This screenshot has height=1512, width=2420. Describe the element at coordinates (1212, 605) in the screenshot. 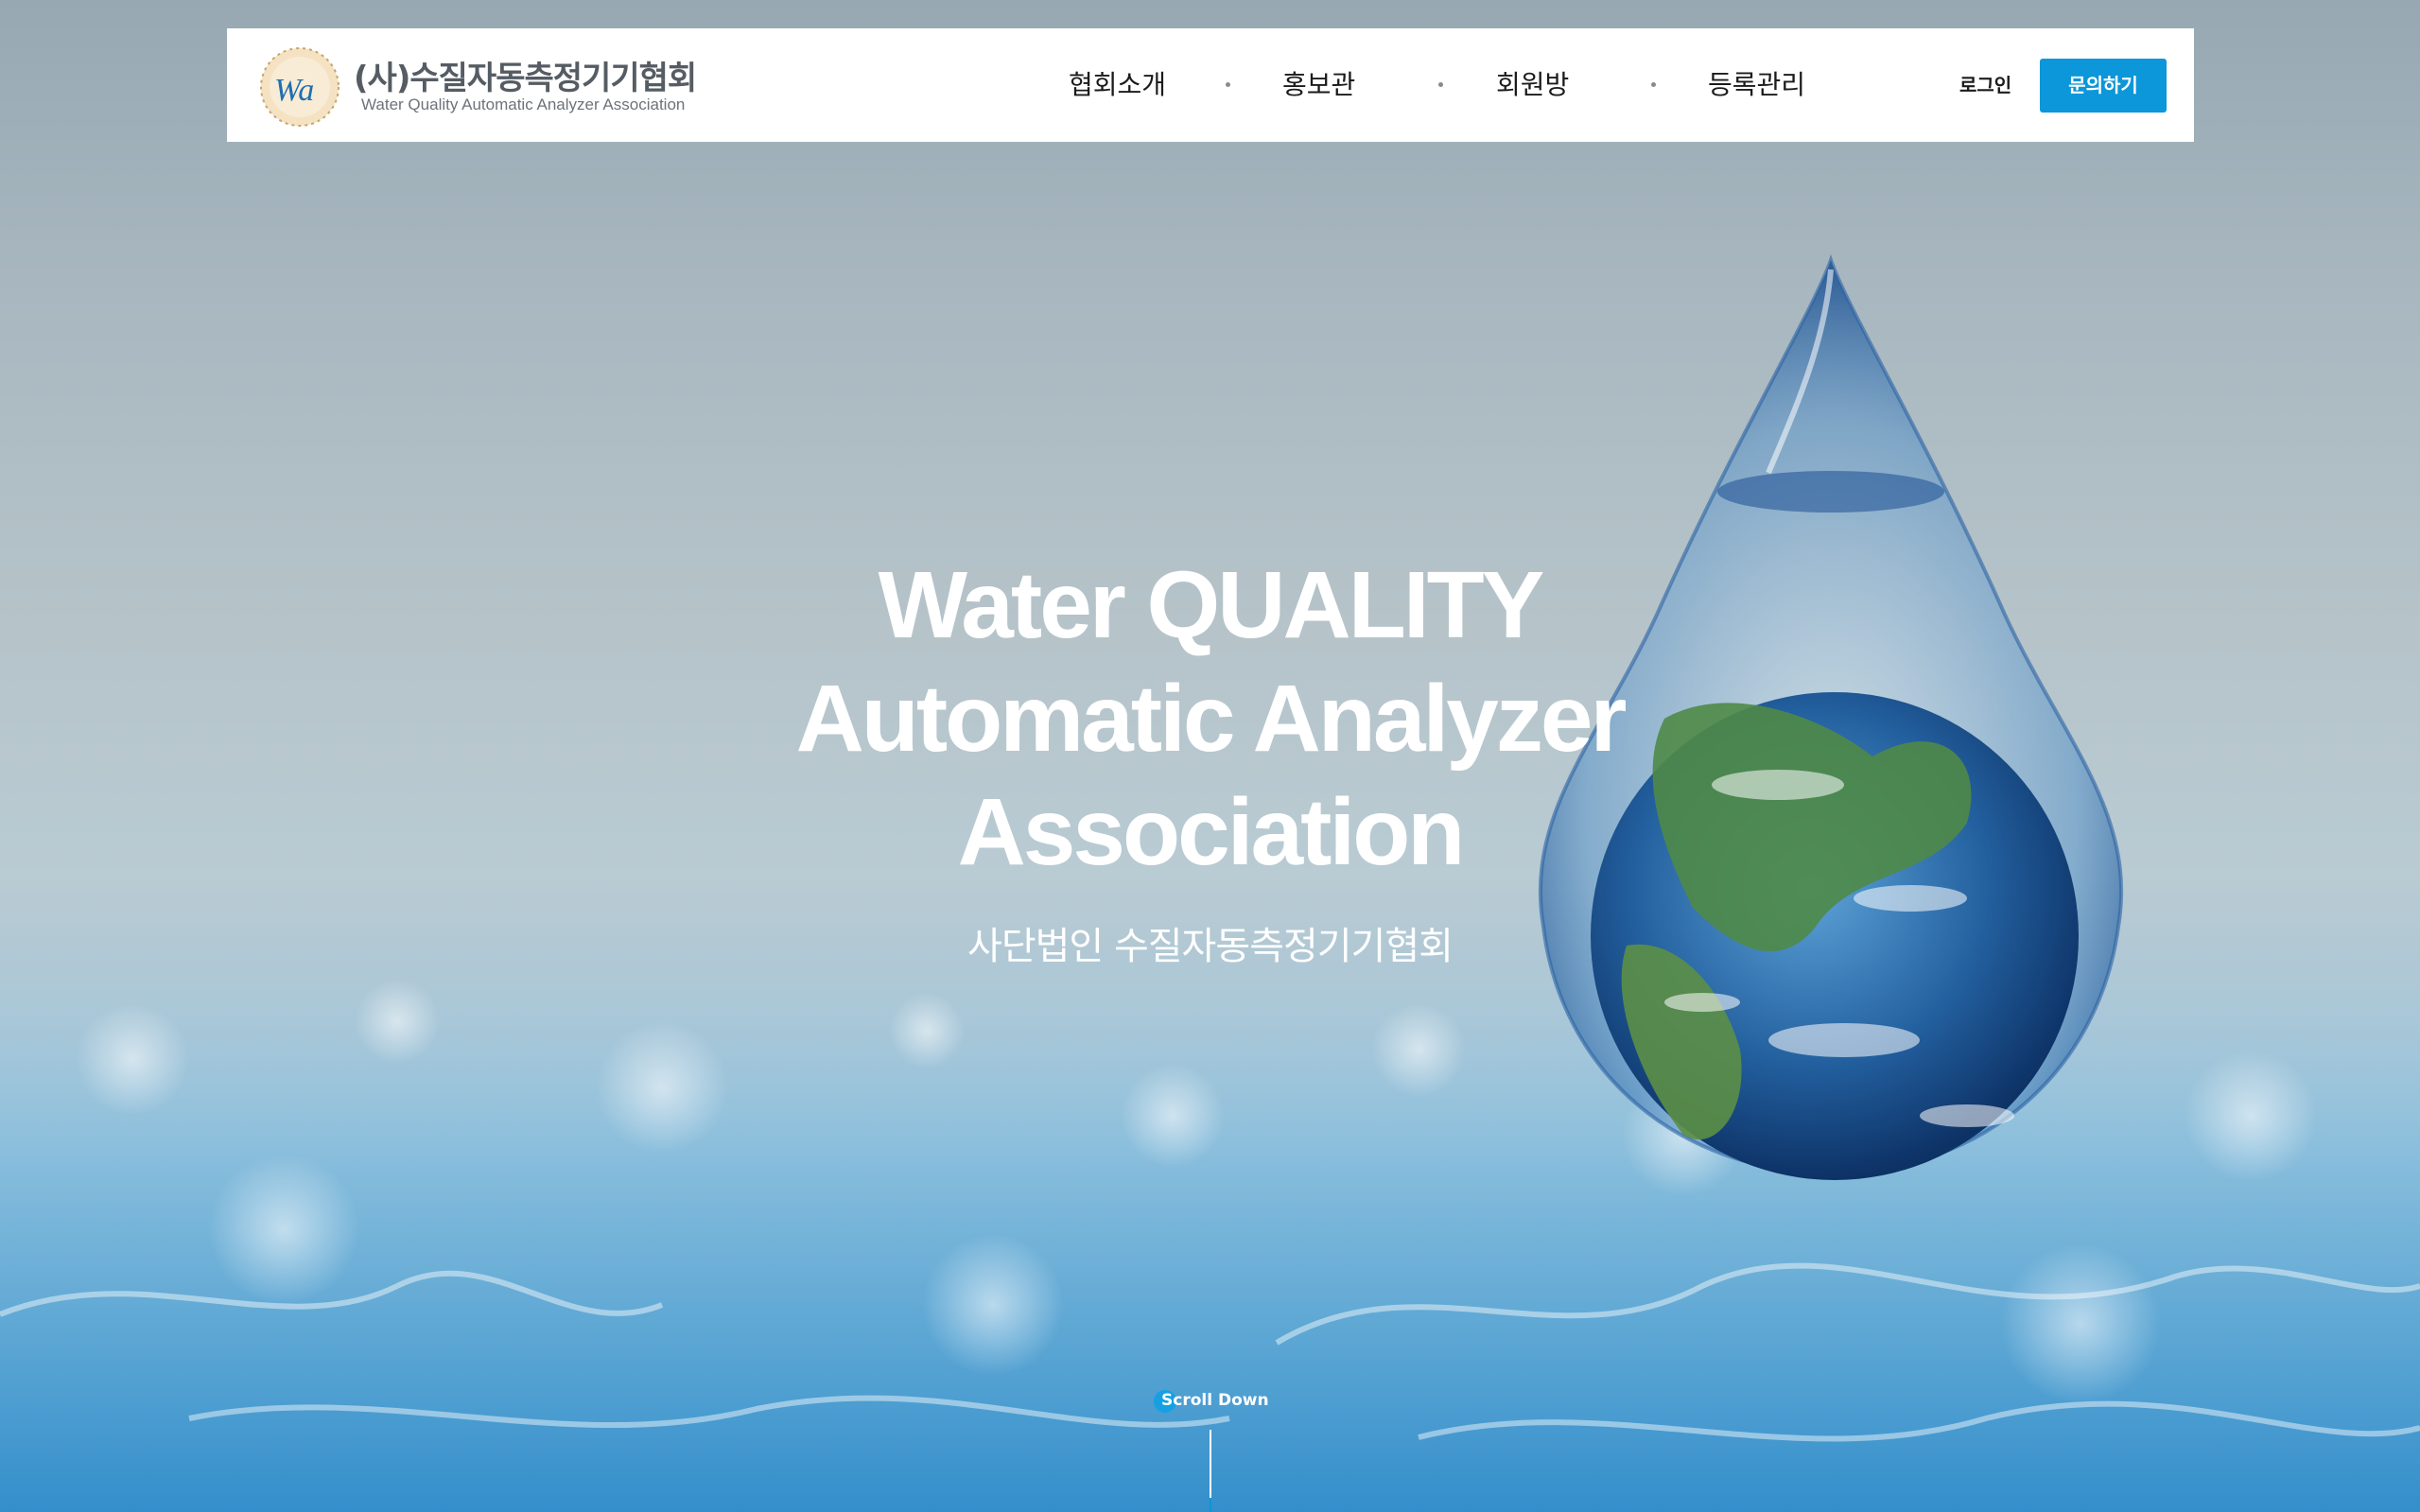

I see `hero-title-line: Water QUALITY` at that location.